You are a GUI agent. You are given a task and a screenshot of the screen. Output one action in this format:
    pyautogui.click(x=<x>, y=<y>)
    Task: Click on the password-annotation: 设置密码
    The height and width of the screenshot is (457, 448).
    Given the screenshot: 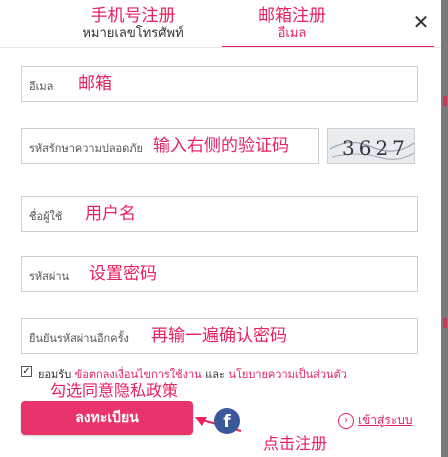 What is the action you would take?
    pyautogui.click(x=123, y=274)
    